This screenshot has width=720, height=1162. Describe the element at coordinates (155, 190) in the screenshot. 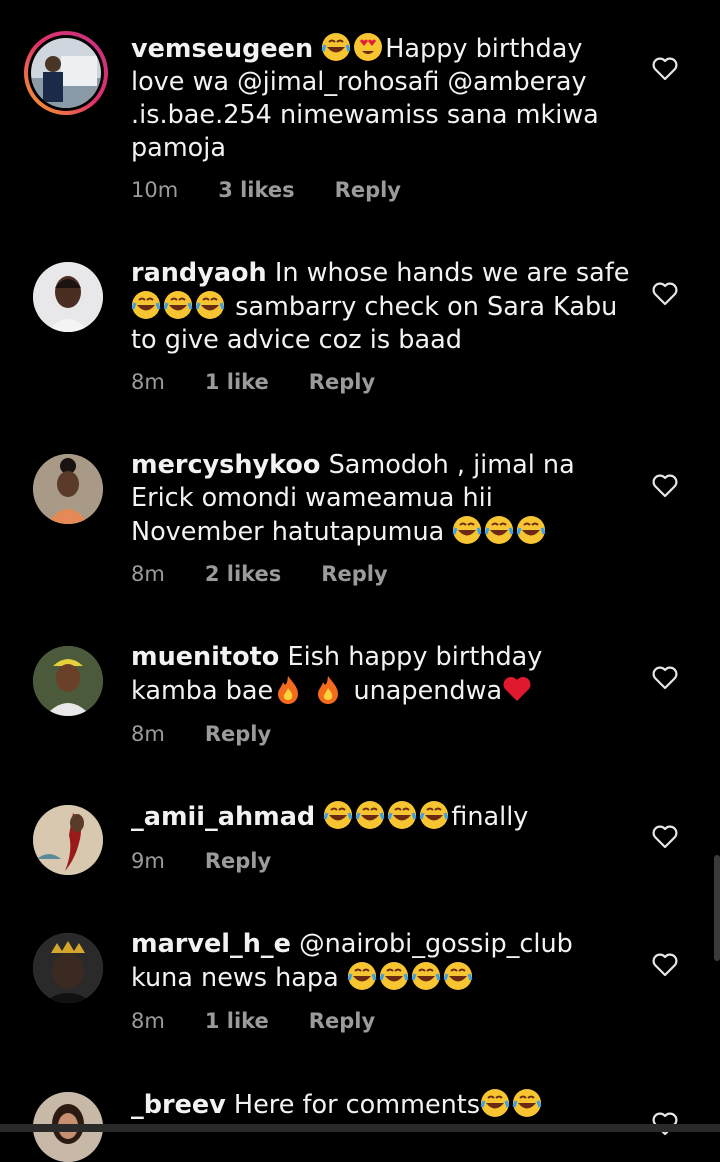

I see `timestamp: 10m` at that location.